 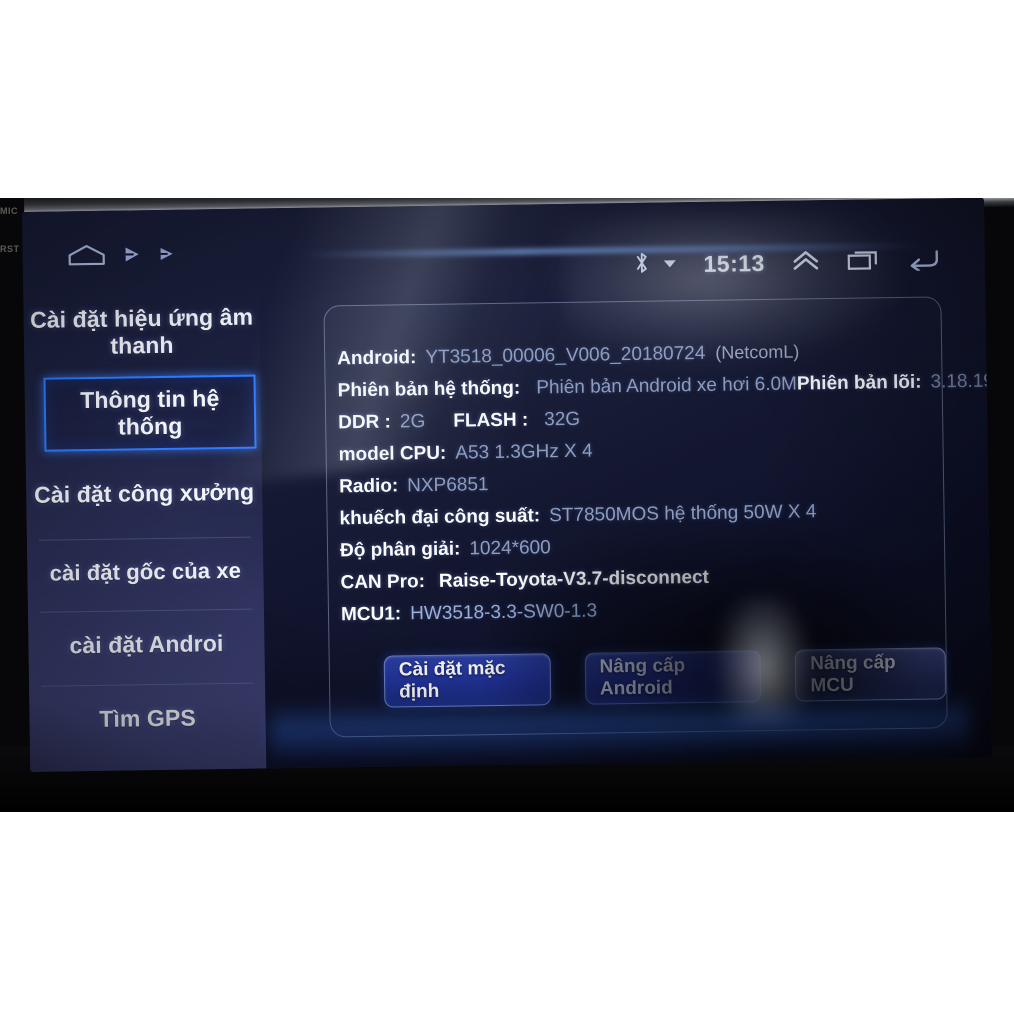 What do you see at coordinates (961, 381) in the screenshot?
I see `info-value-kernel: 3.18.19` at bounding box center [961, 381].